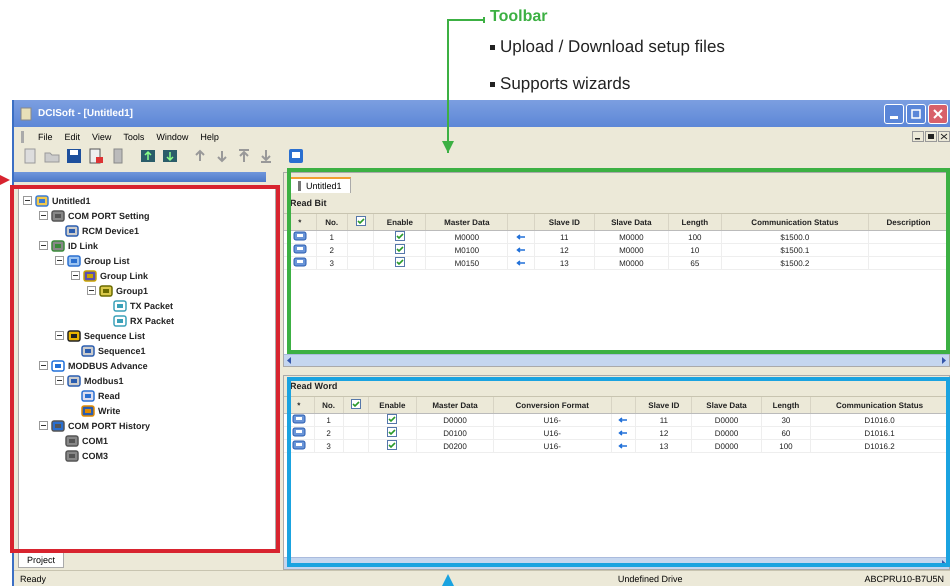  I want to click on table-cell: M0100, so click(467, 250).